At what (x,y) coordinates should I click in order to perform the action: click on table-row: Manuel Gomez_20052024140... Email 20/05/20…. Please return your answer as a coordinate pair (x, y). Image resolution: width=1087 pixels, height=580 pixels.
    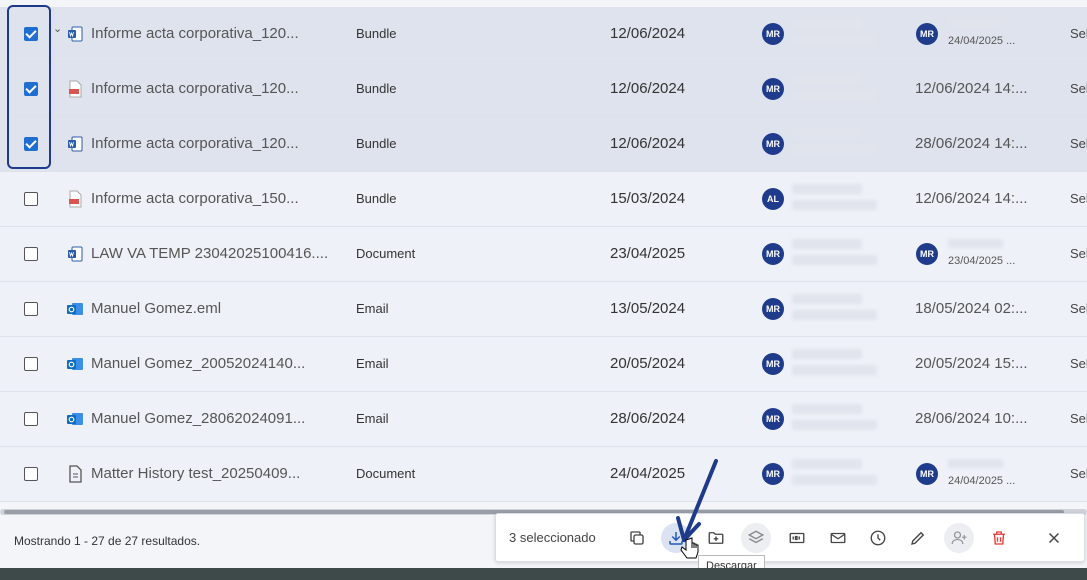
    Looking at the image, I should click on (543, 364).